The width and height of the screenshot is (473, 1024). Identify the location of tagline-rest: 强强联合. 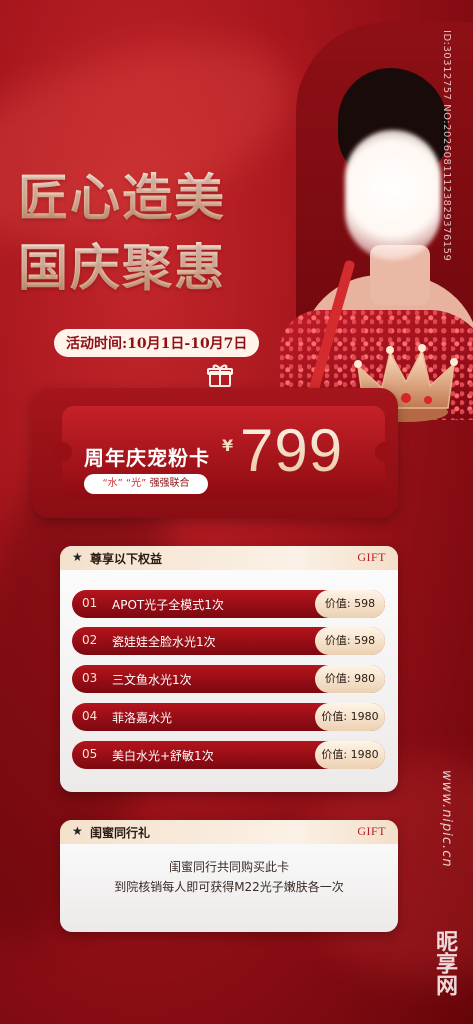
(169, 483).